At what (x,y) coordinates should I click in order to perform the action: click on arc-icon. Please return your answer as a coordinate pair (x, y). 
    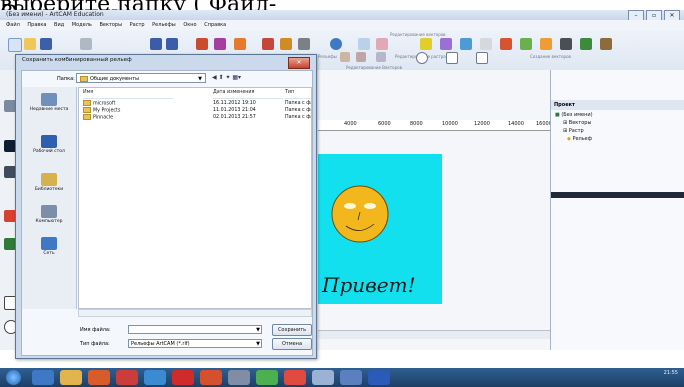
    Looking at the image, I should click on (452, 58).